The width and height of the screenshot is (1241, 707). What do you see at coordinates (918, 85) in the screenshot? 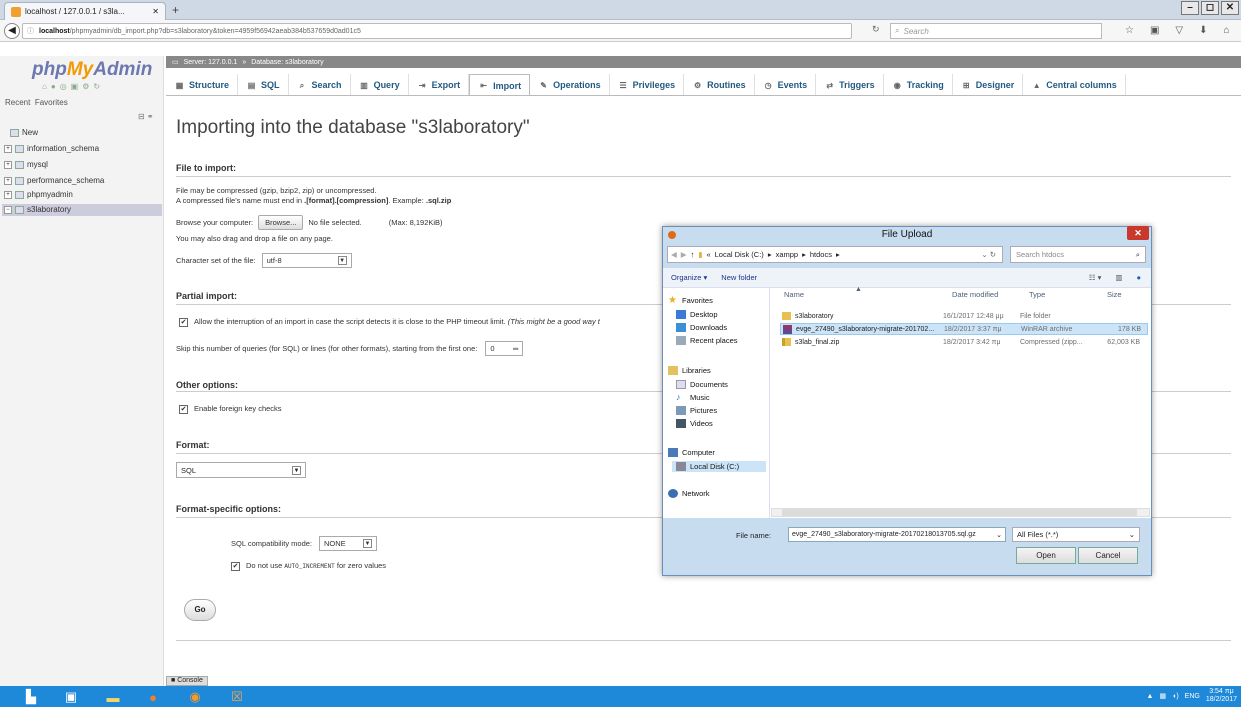
I see `tab-tracking: ◉ Tracking` at bounding box center [918, 85].